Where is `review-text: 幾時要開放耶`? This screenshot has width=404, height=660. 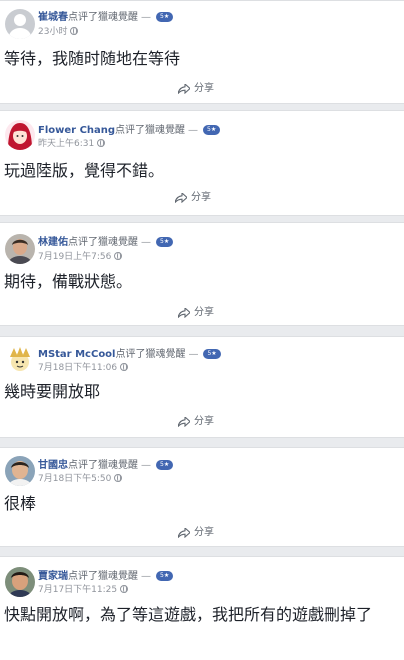
review-text: 幾時要開放耶 is located at coordinates (52, 391).